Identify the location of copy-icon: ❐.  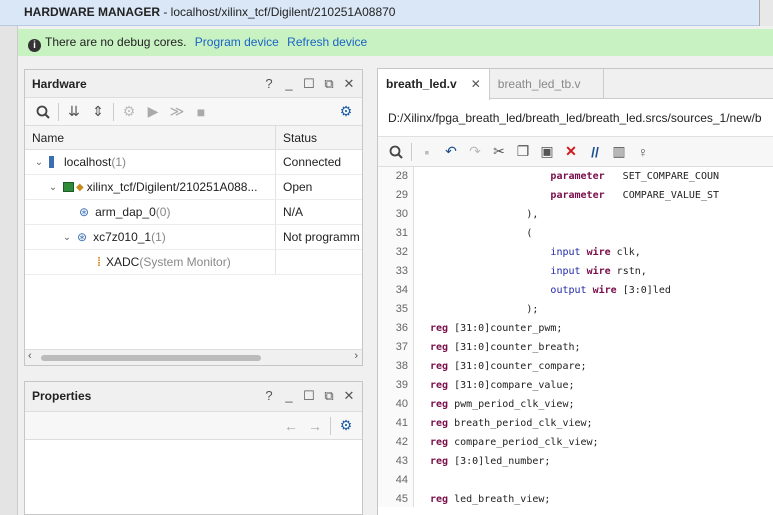
(523, 152).